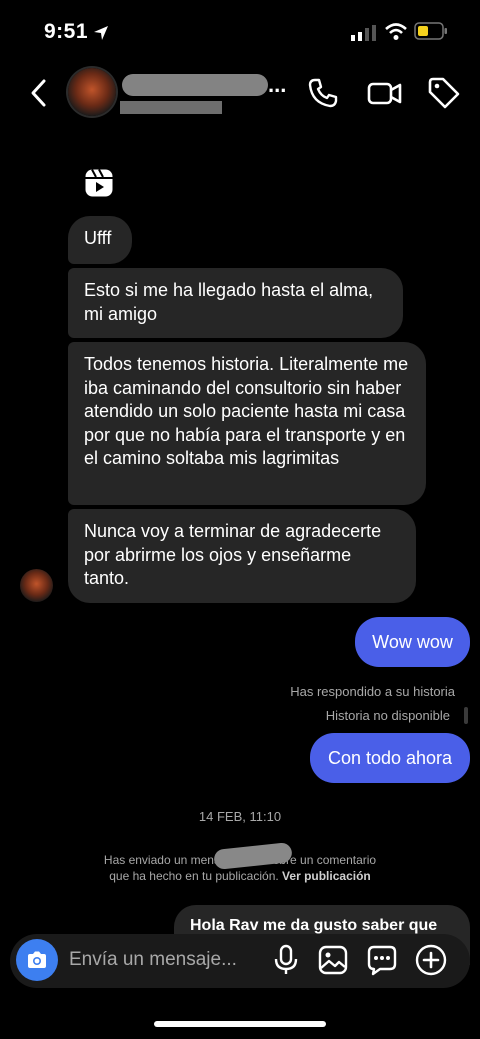 This screenshot has height=1039, width=480. I want to click on notice-text-3: que ha hecho en tu publicación., so click(194, 876).